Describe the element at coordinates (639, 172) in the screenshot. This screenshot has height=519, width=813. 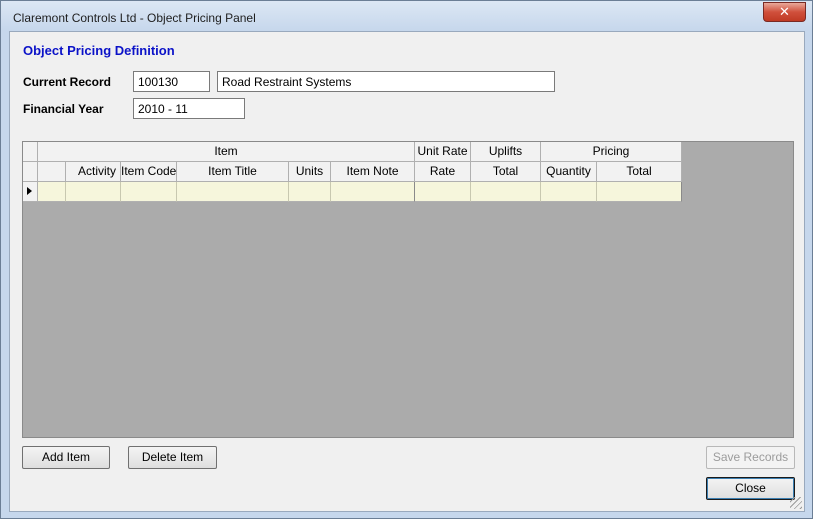
I see `column-header-pricing-total: Total` at that location.